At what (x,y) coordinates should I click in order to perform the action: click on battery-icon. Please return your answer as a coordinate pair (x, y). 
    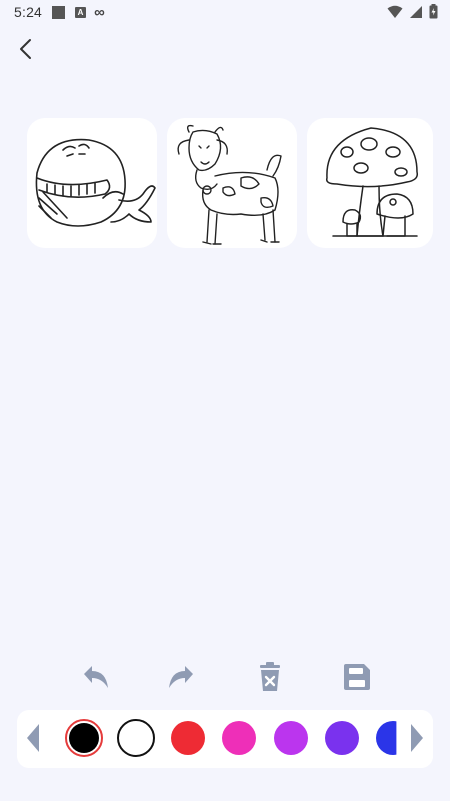
    Looking at the image, I should click on (433, 11).